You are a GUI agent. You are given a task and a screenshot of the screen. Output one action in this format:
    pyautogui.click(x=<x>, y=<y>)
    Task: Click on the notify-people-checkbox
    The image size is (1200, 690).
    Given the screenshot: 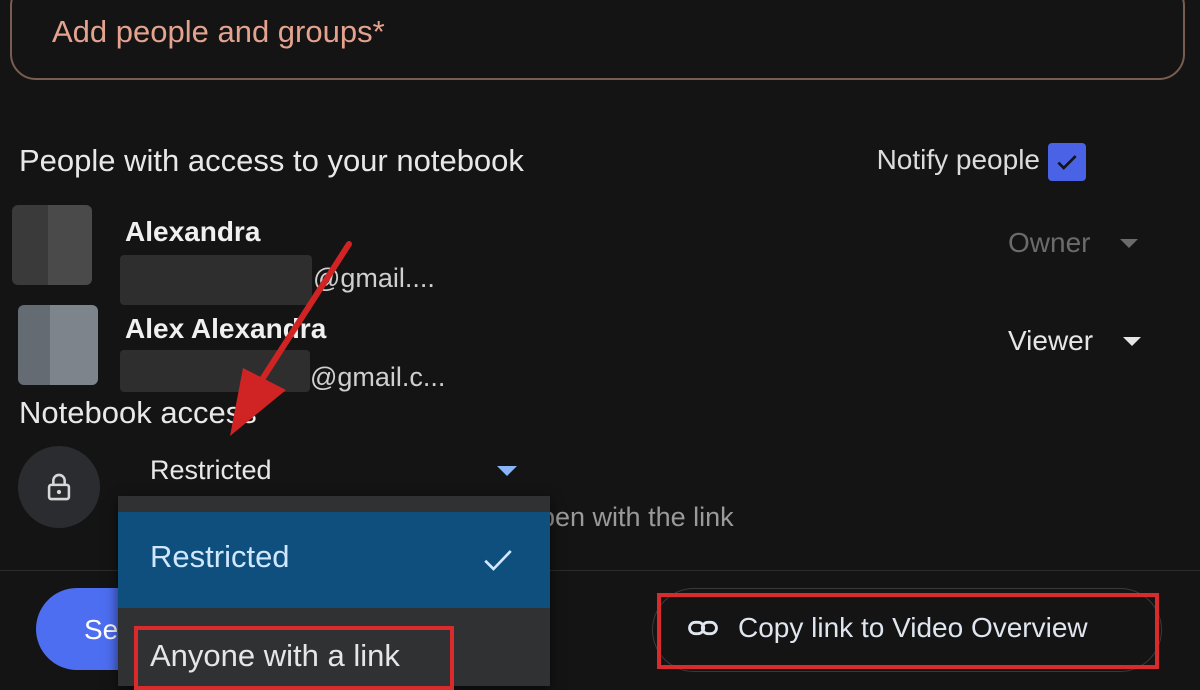 What is the action you would take?
    pyautogui.click(x=1067, y=162)
    